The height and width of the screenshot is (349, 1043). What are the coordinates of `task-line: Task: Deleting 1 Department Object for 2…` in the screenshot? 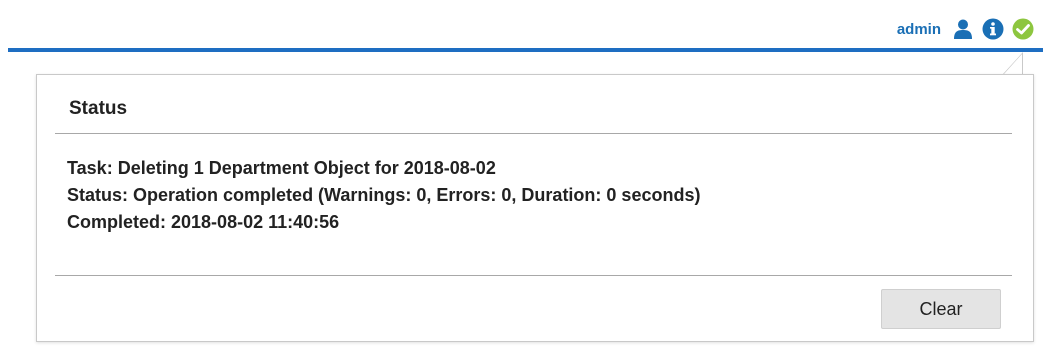 It's located at (383, 168).